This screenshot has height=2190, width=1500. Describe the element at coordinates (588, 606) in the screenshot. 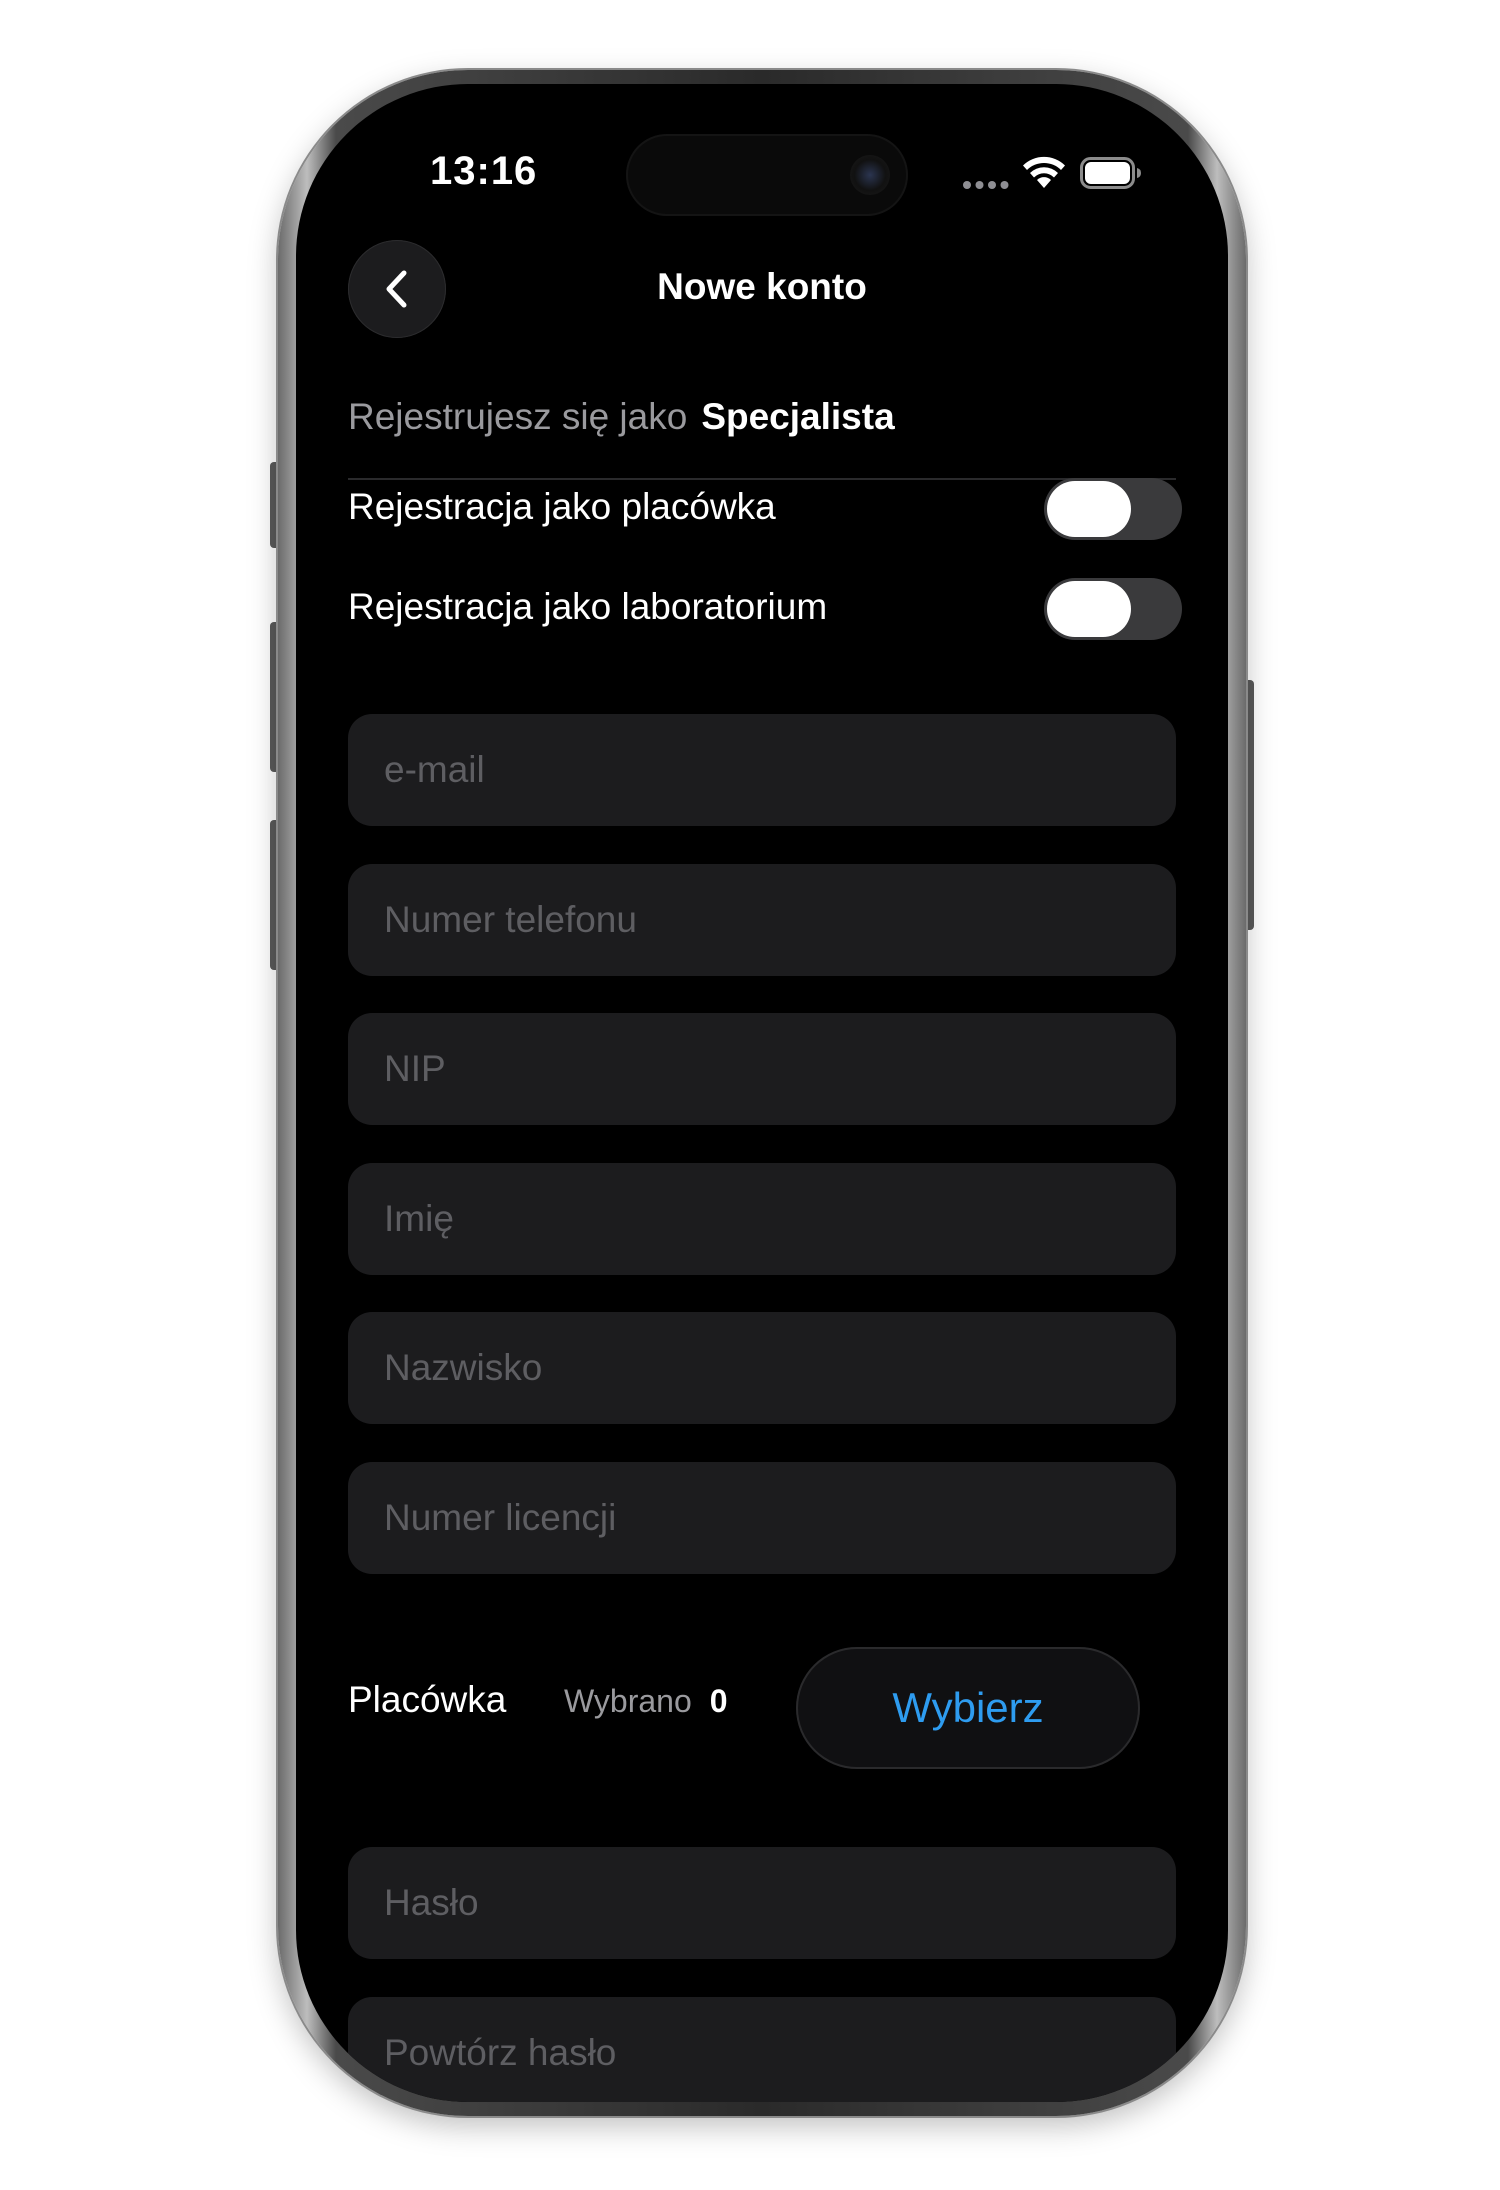

I see `toggle-label-laboratory: Rejestracja jako laboratorium` at that location.